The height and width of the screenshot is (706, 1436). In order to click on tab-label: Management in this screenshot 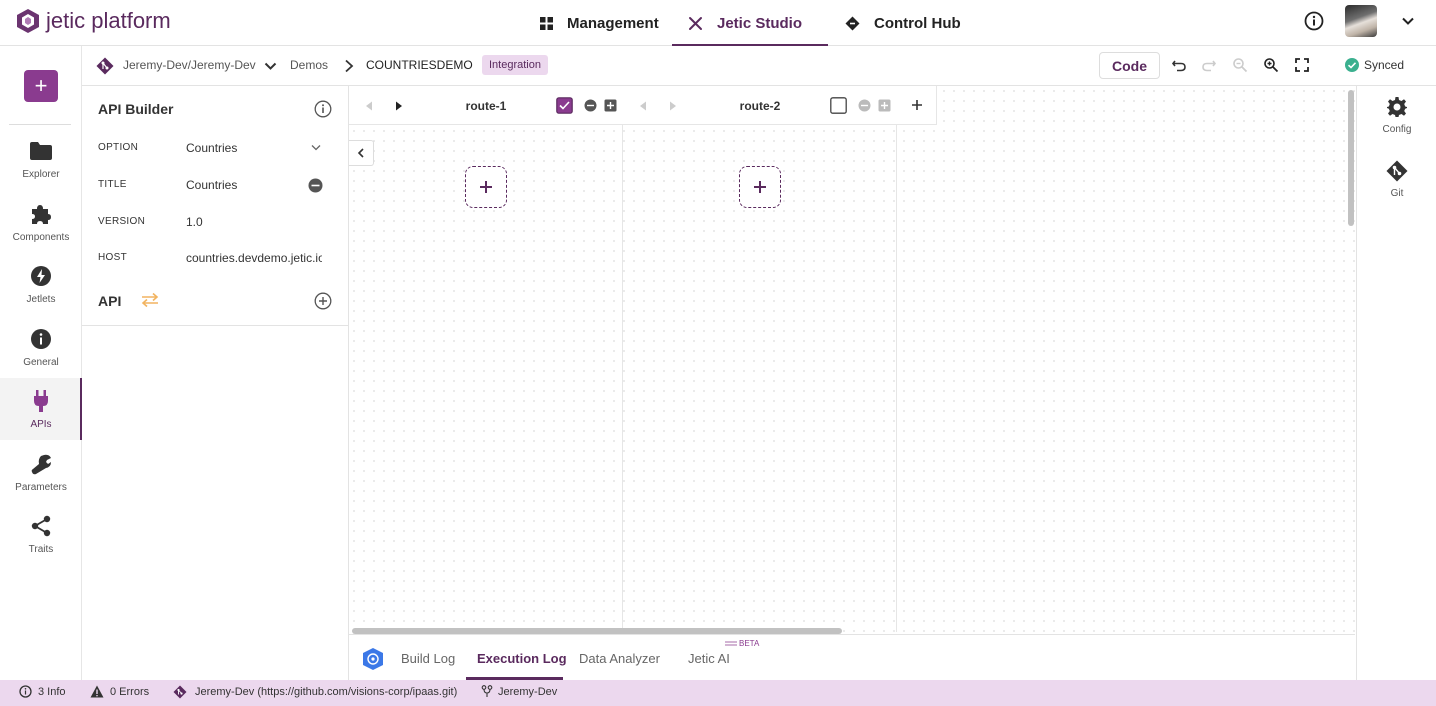, I will do `click(613, 23)`.